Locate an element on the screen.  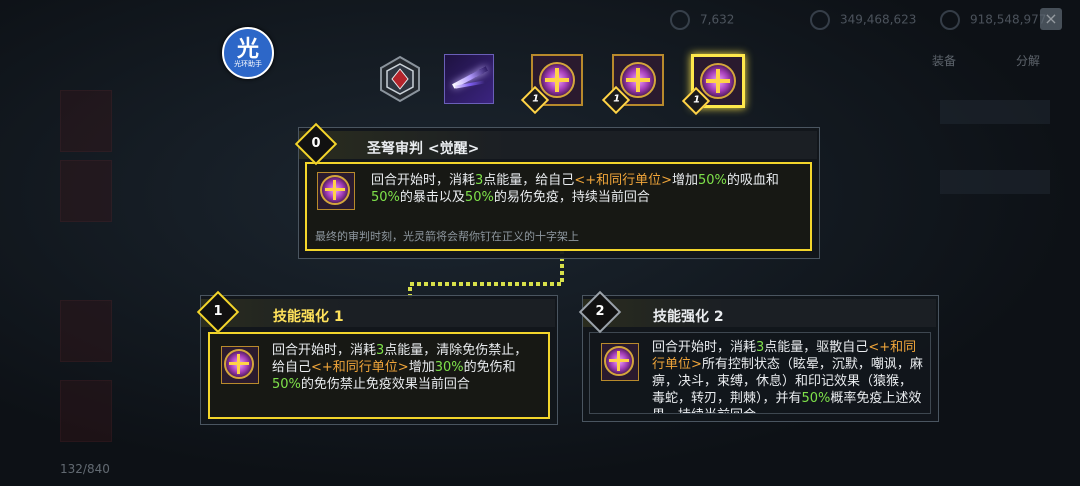
enhance2-title: 技能强化 2 is located at coordinates (688, 317).